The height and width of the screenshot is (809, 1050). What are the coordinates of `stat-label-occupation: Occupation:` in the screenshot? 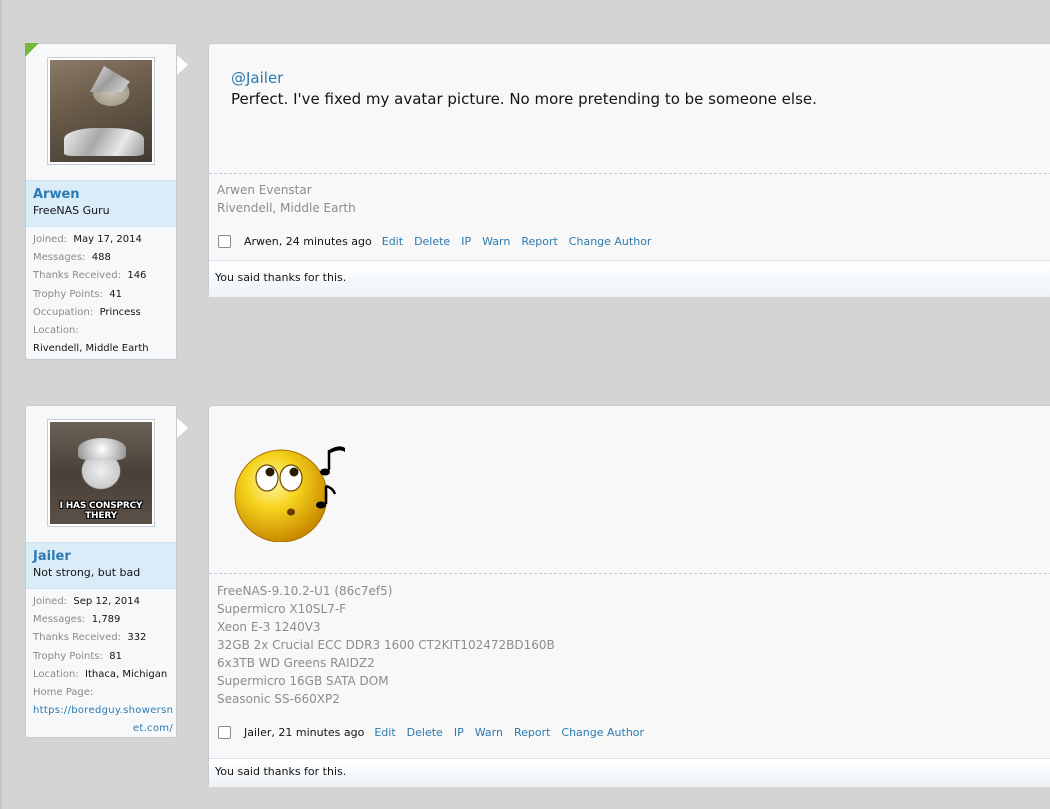 It's located at (63, 312).